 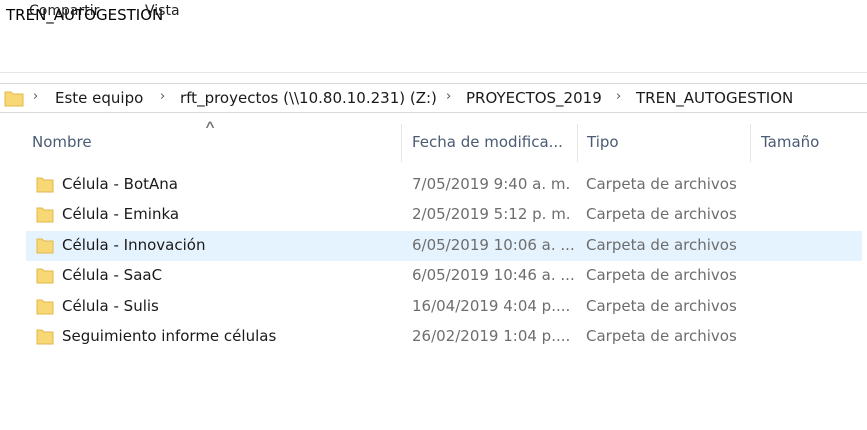 What do you see at coordinates (162, 11) in the screenshot?
I see `tab-vista: Vista` at bounding box center [162, 11].